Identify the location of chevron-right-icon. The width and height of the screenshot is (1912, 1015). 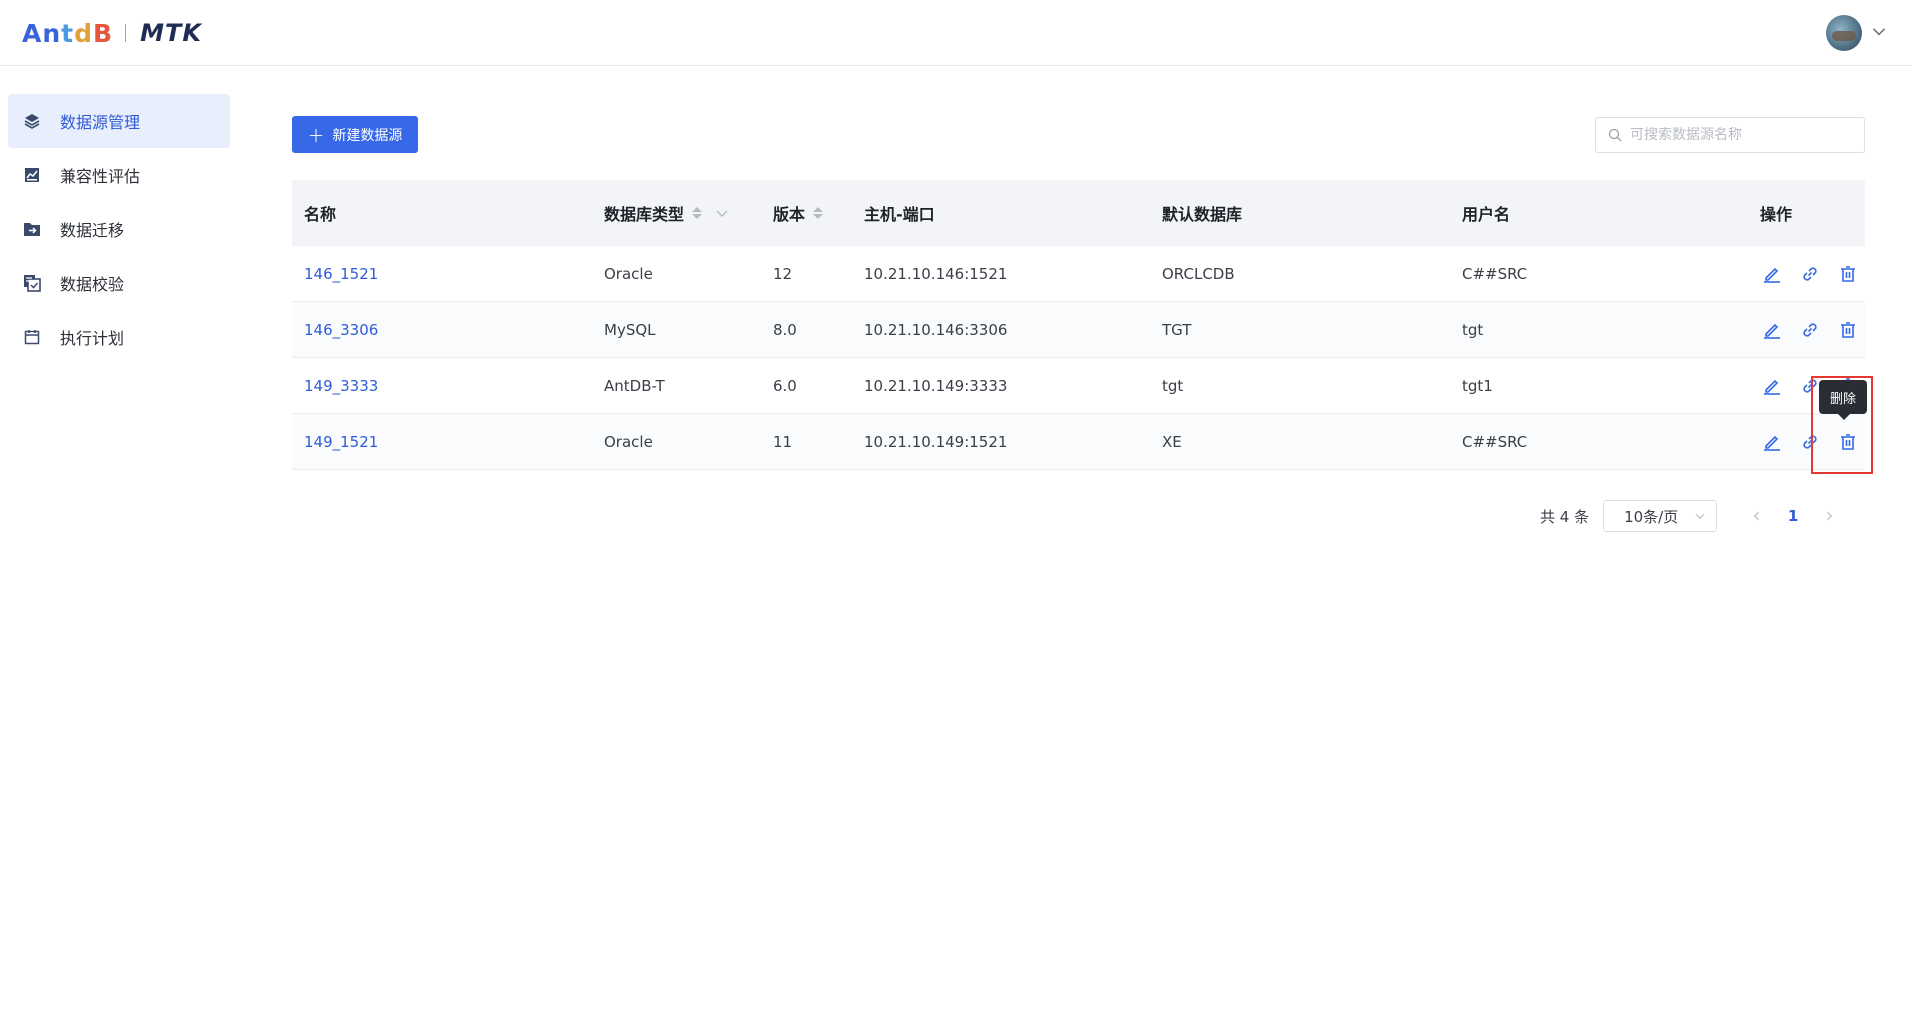
(1830, 516).